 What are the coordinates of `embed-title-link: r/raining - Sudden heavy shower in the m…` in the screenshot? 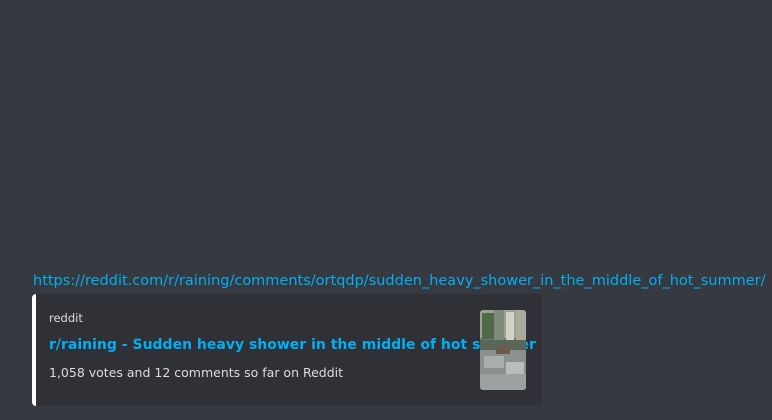 It's located at (292, 345).